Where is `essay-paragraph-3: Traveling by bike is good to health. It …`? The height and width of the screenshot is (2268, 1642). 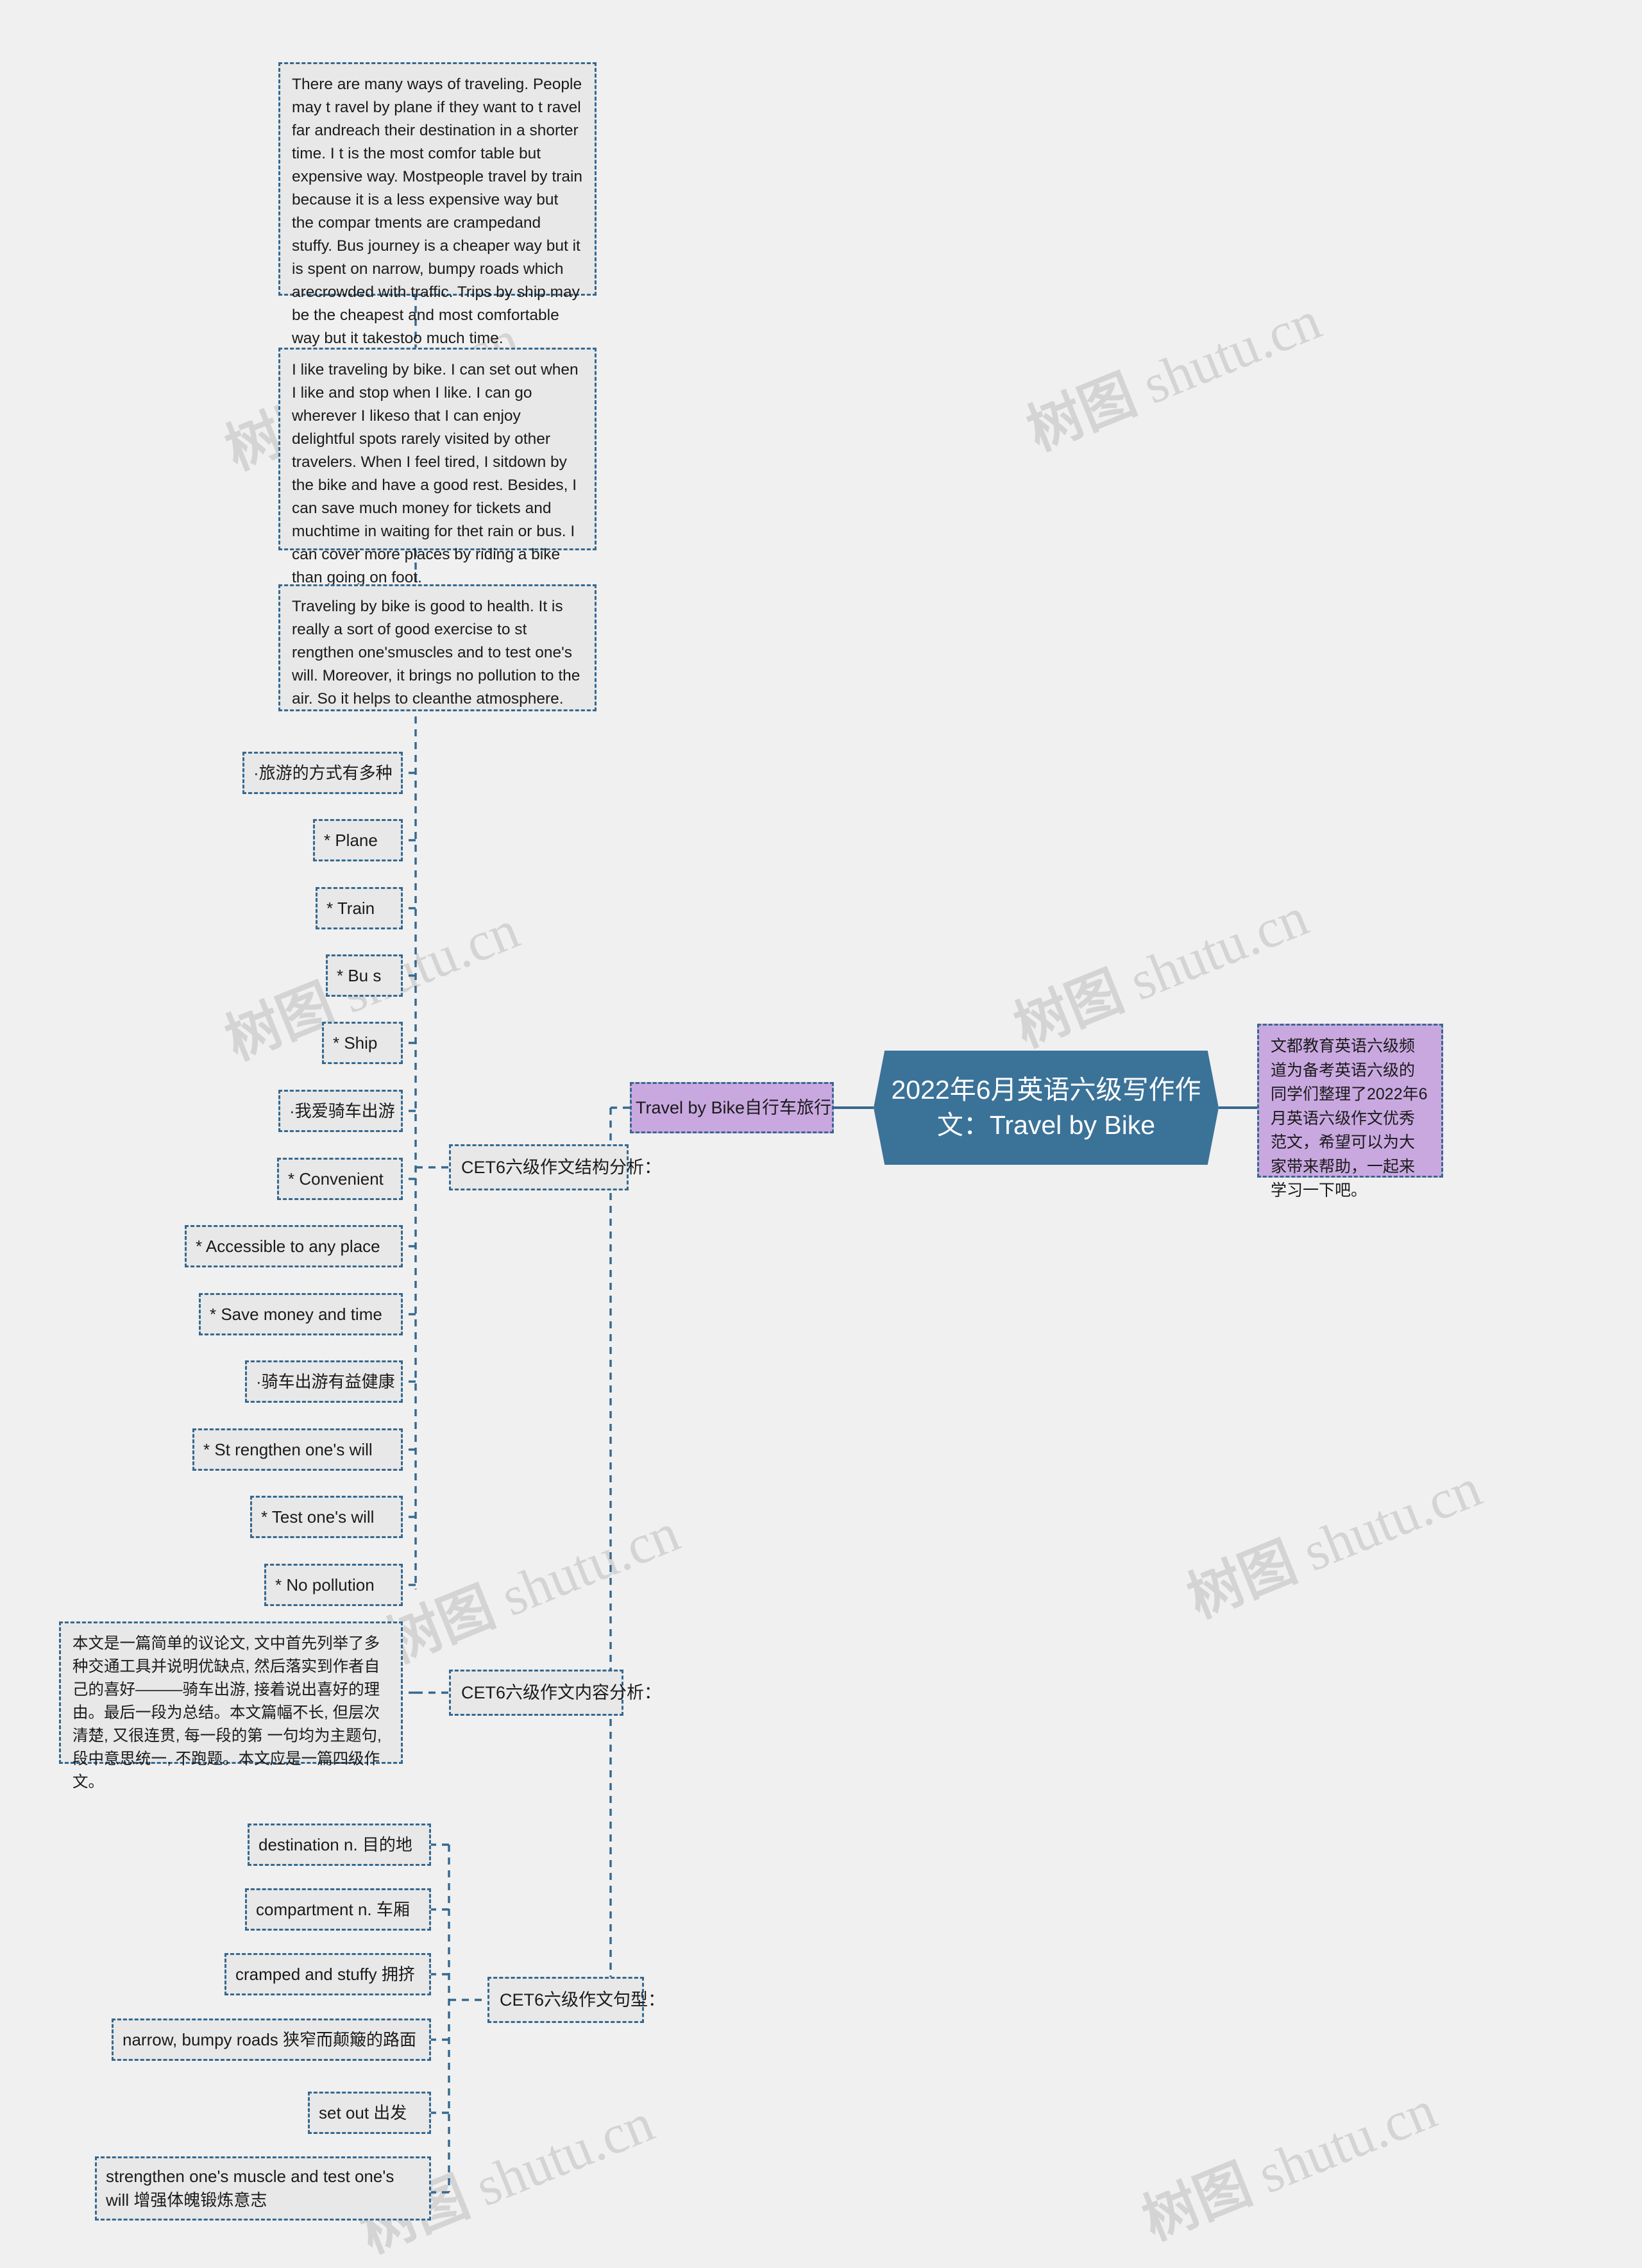
essay-paragraph-3: Traveling by bike is good to health. It … is located at coordinates (437, 647).